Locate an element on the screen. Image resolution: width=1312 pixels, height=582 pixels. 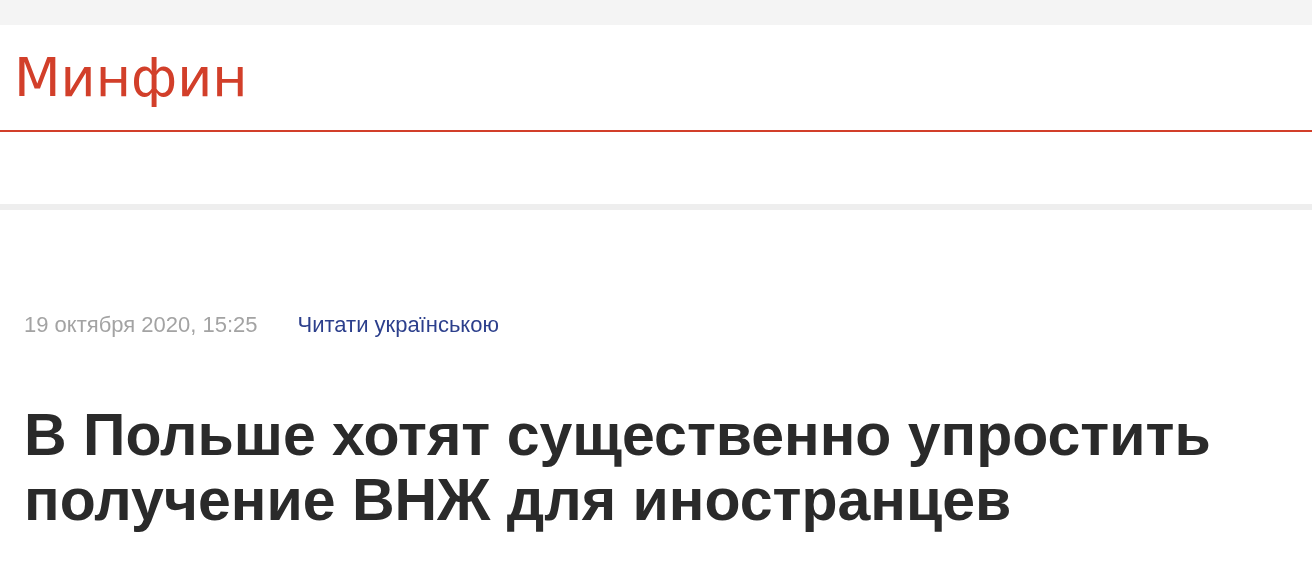
logo: Минфин is located at coordinates (131, 77).